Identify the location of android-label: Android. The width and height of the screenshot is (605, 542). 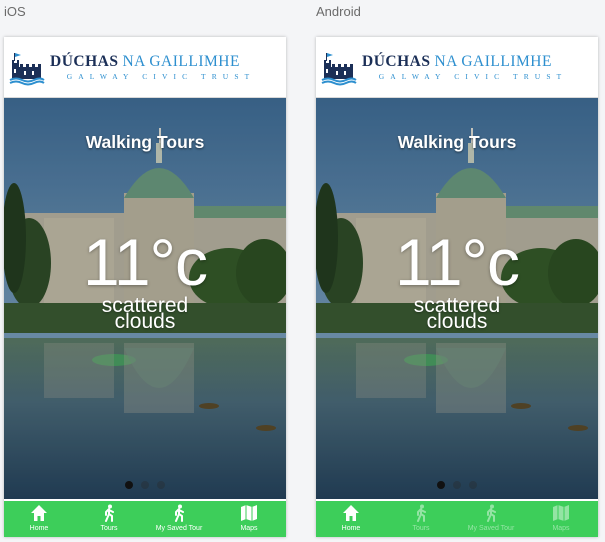
(338, 11).